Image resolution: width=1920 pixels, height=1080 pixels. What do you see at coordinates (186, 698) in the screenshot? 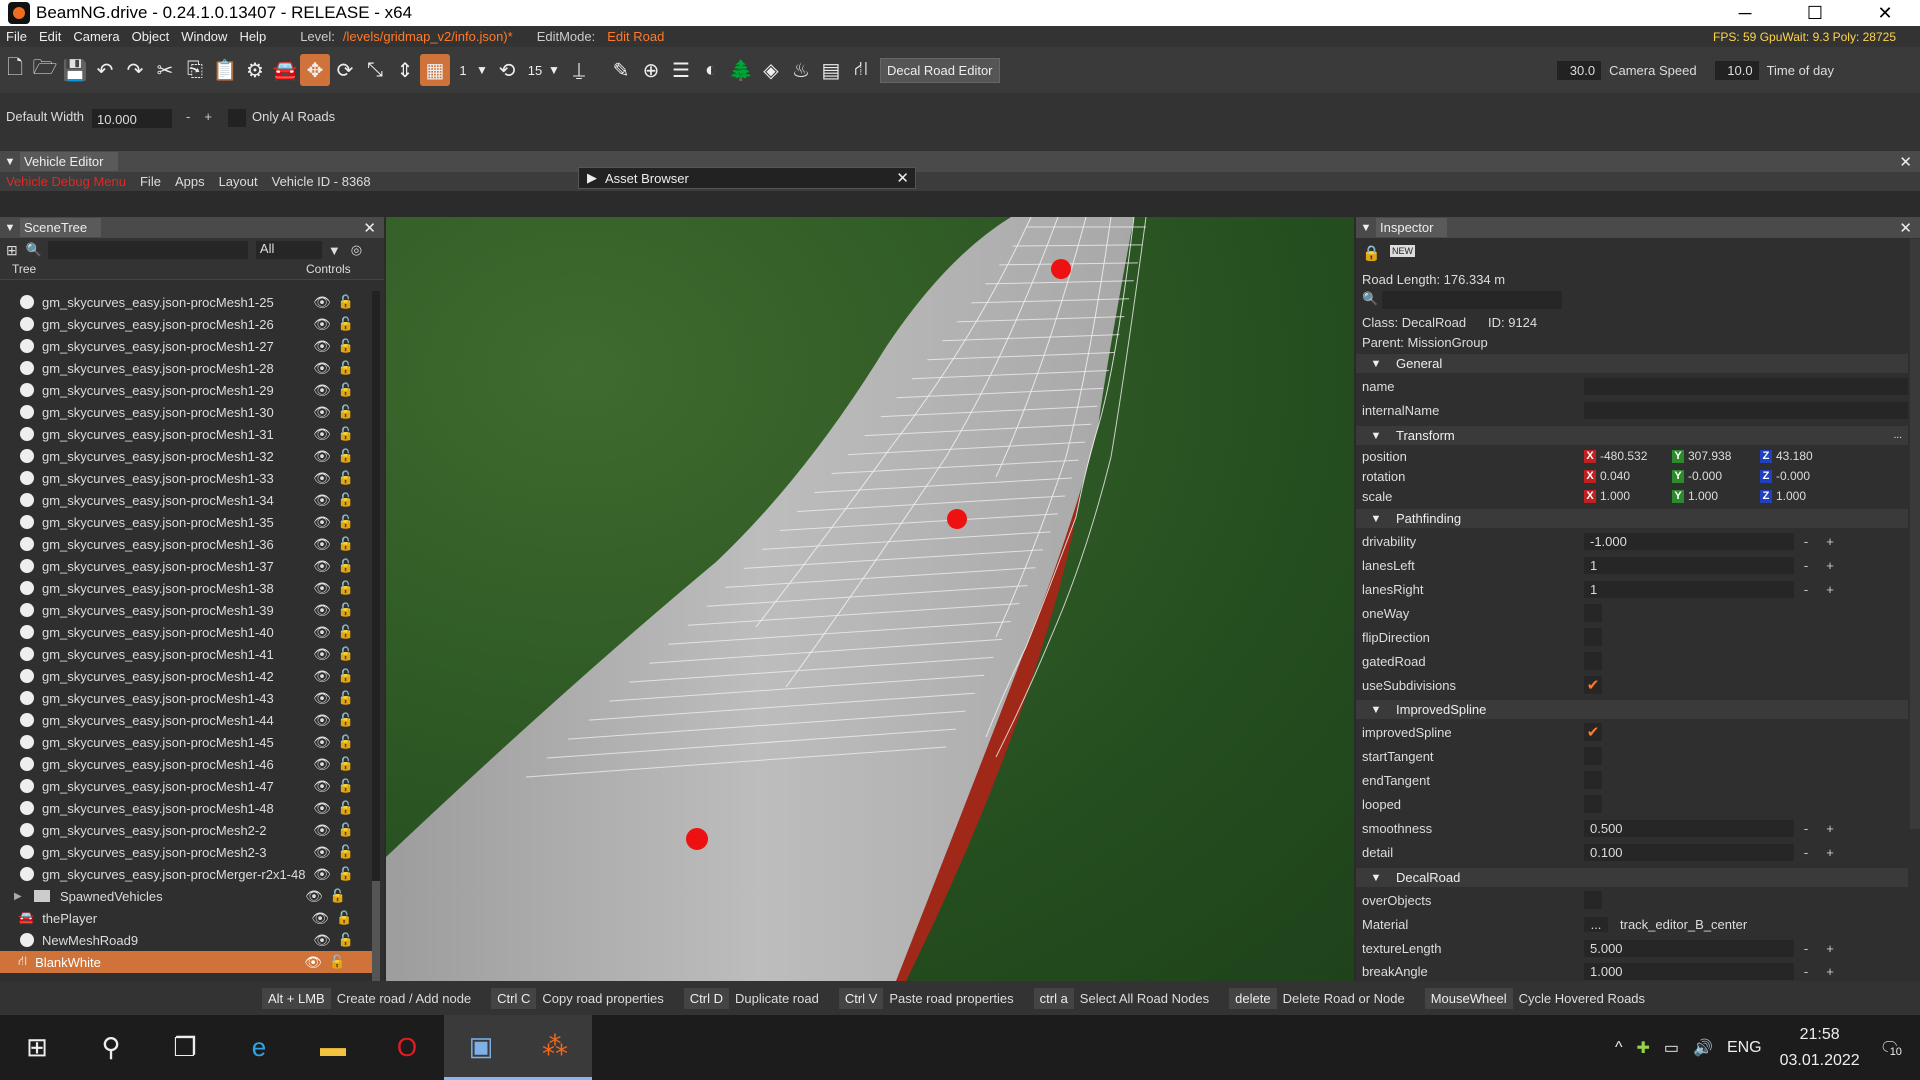
I see `tree-row: gm_skycurves_easy.json-procMesh1-43 👁 🔓` at bounding box center [186, 698].